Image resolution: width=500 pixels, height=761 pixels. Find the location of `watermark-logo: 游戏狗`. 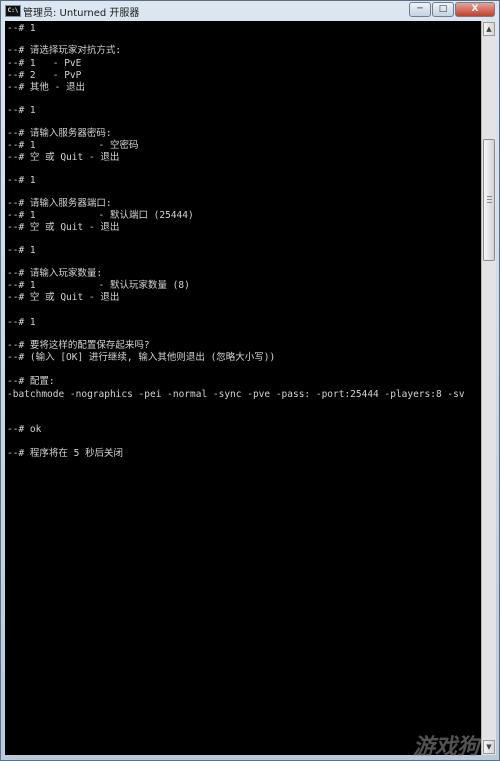

watermark-logo: 游戏狗 is located at coordinates (446, 747).